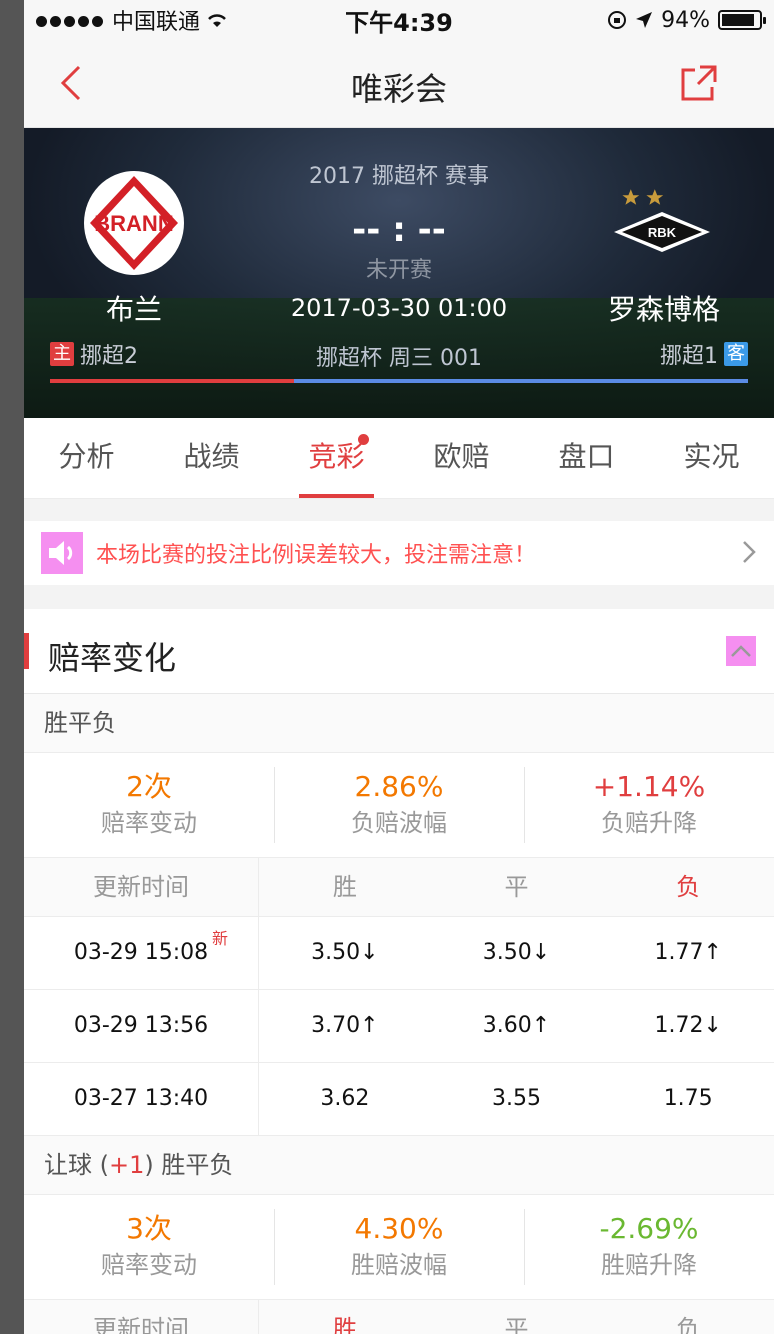  I want to click on page-title: 唯彩会, so click(398, 89).